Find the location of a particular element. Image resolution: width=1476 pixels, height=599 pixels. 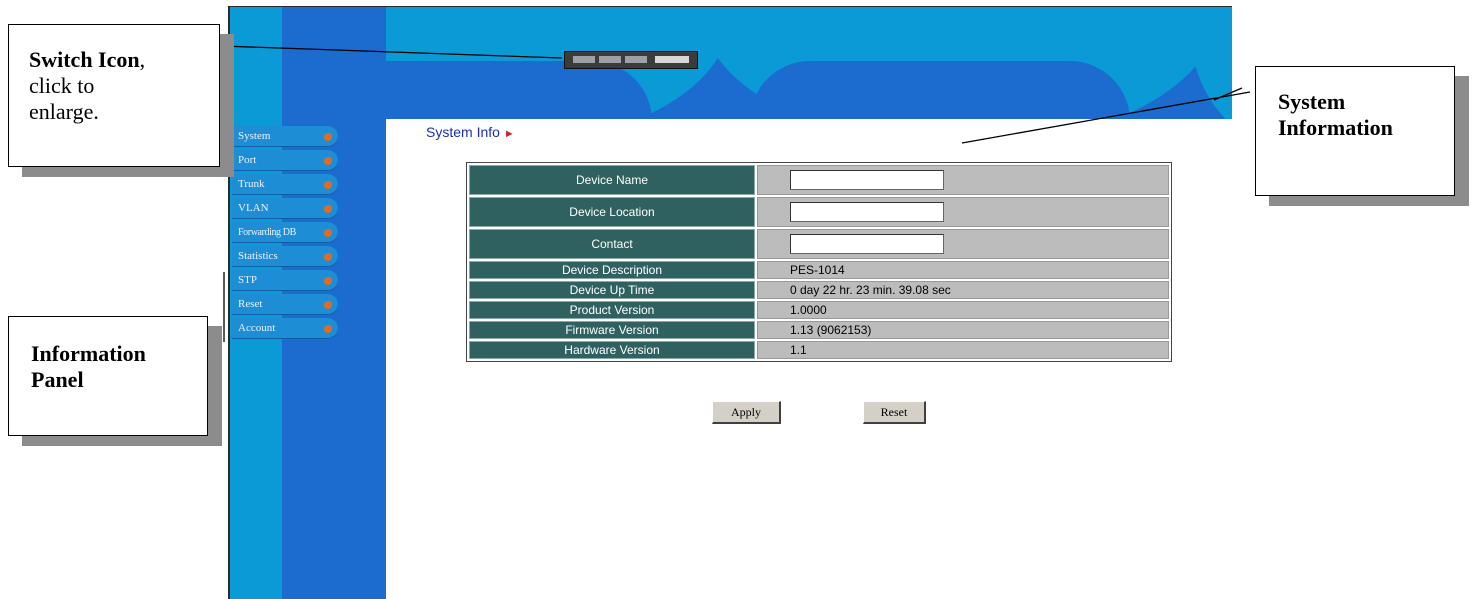

device-location-input is located at coordinates (867, 212).